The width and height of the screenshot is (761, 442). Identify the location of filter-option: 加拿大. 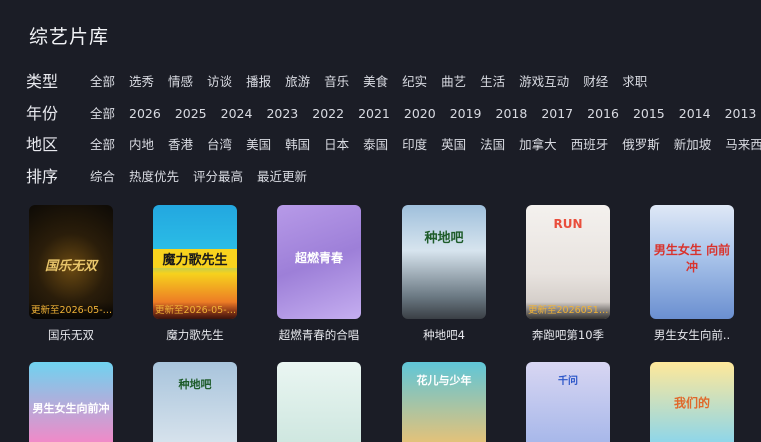
(538, 145).